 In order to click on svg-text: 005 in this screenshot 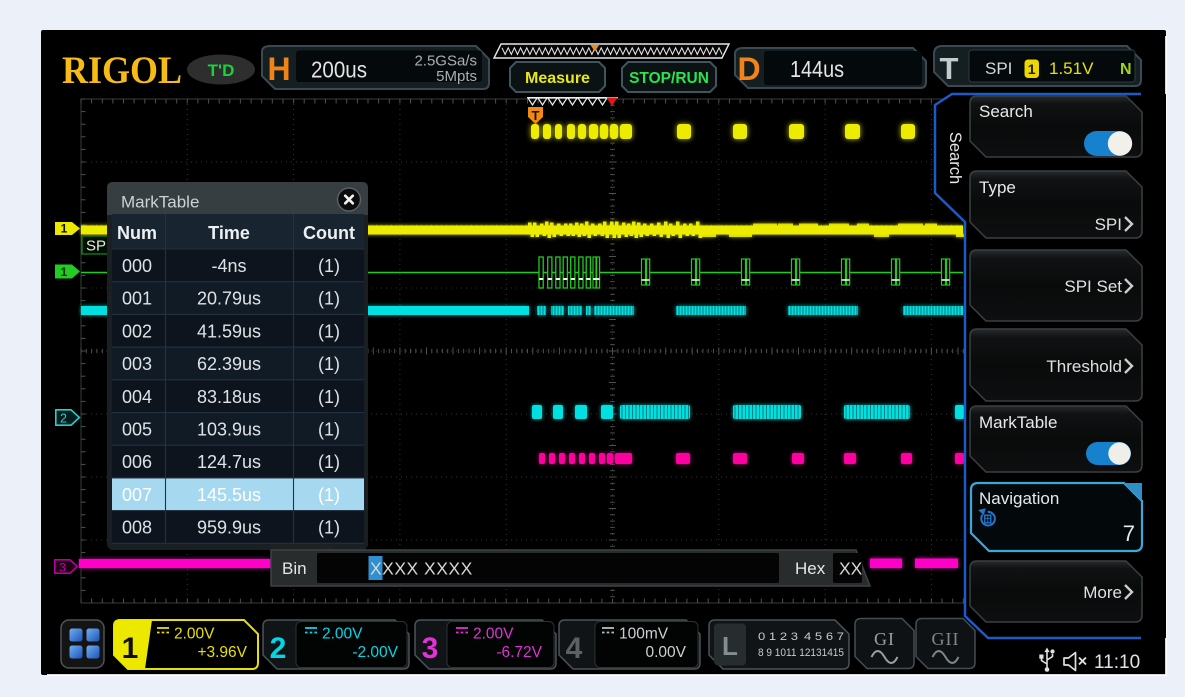, I will do `click(137, 430)`.